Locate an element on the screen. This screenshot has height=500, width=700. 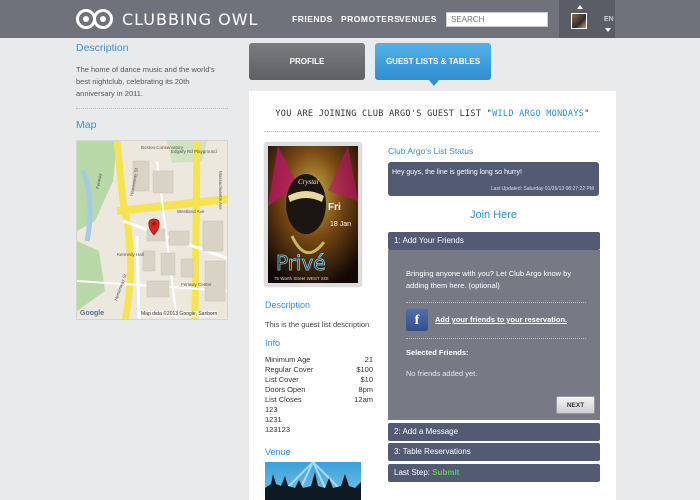
map-heading: Map is located at coordinates (86, 125).